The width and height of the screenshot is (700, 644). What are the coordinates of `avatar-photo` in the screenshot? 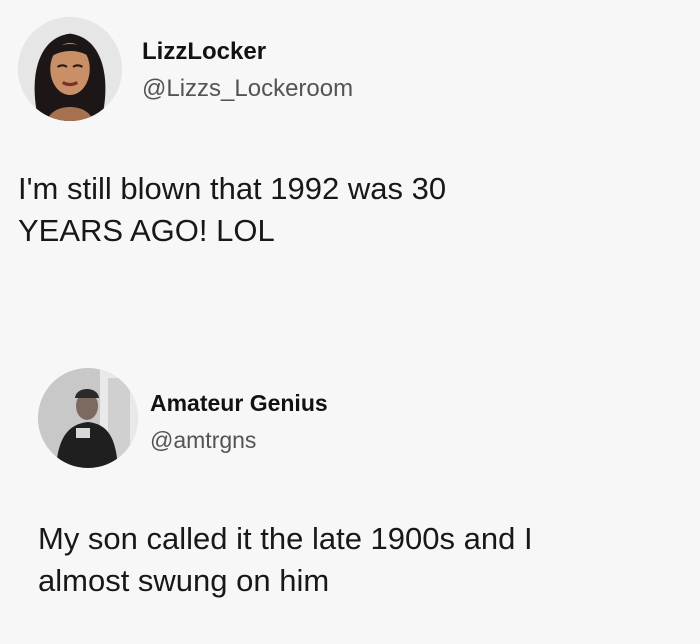 It's located at (88, 418).